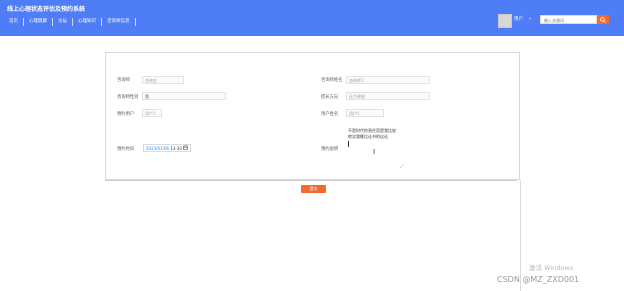 The image size is (624, 291). I want to click on search-input: 输入关键词, so click(568, 19).